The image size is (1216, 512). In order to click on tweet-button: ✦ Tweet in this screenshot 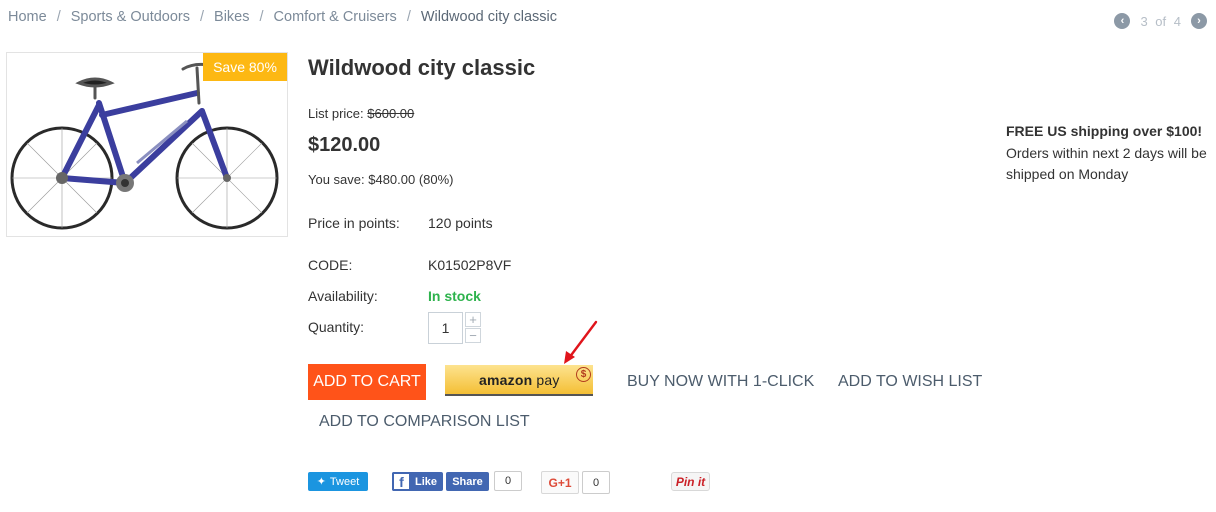, I will do `click(338, 481)`.